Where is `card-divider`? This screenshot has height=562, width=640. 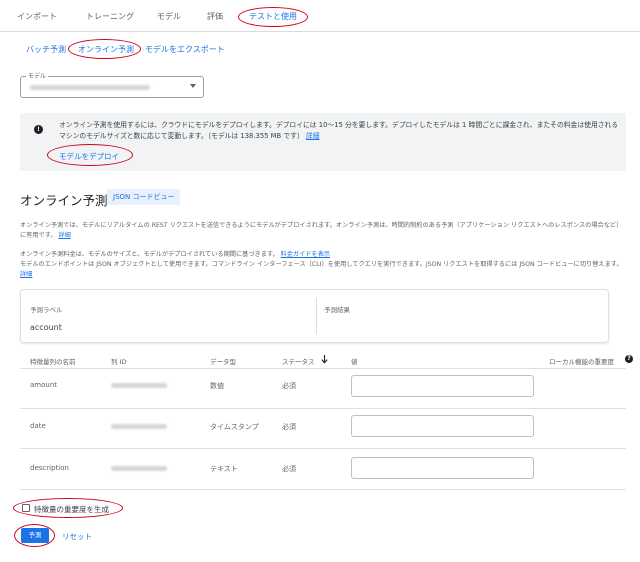
card-divider is located at coordinates (316, 316).